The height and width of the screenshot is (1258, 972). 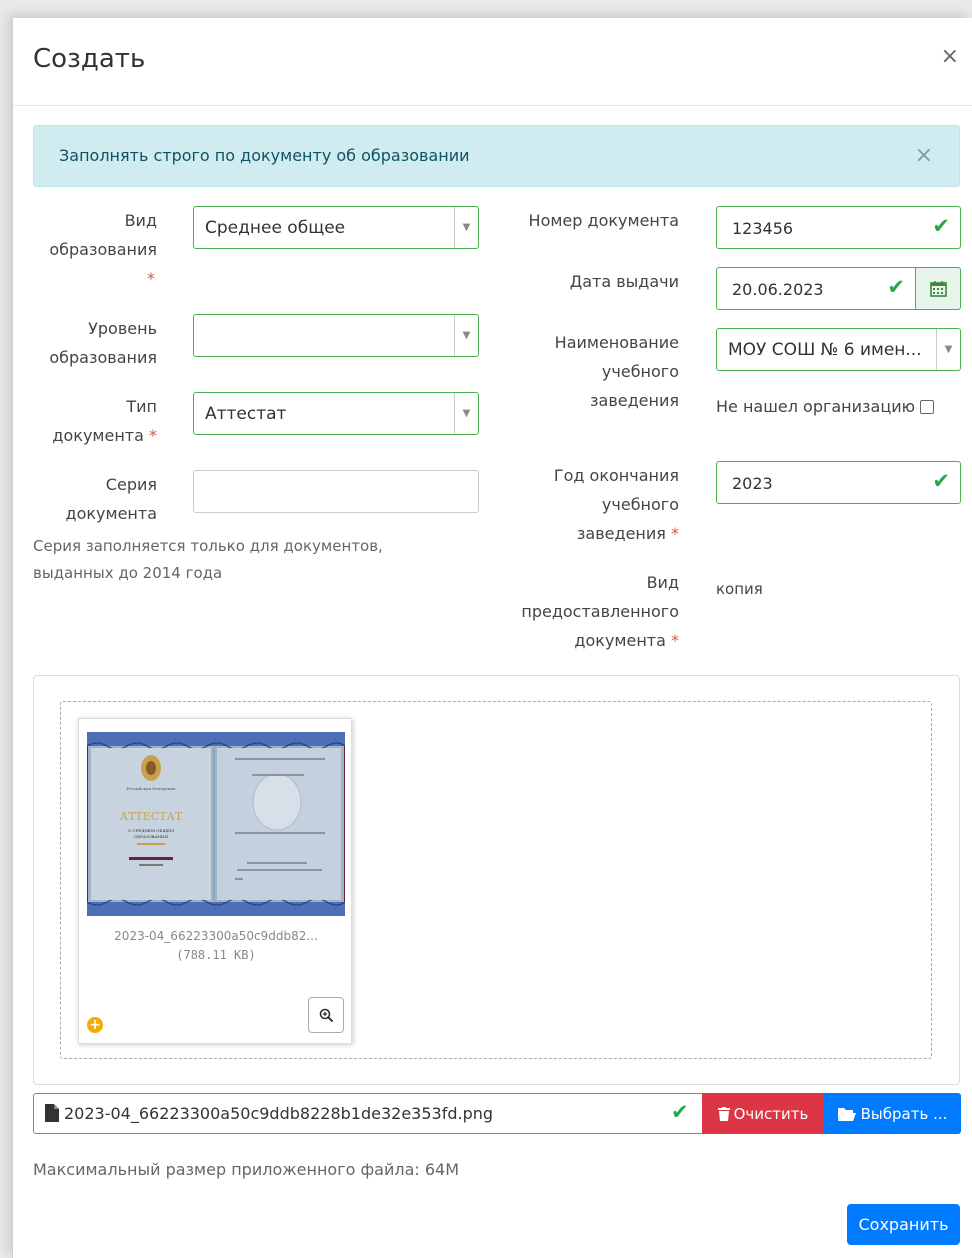 I want to click on doc-number-input: 123456 ✔, so click(x=838, y=227).